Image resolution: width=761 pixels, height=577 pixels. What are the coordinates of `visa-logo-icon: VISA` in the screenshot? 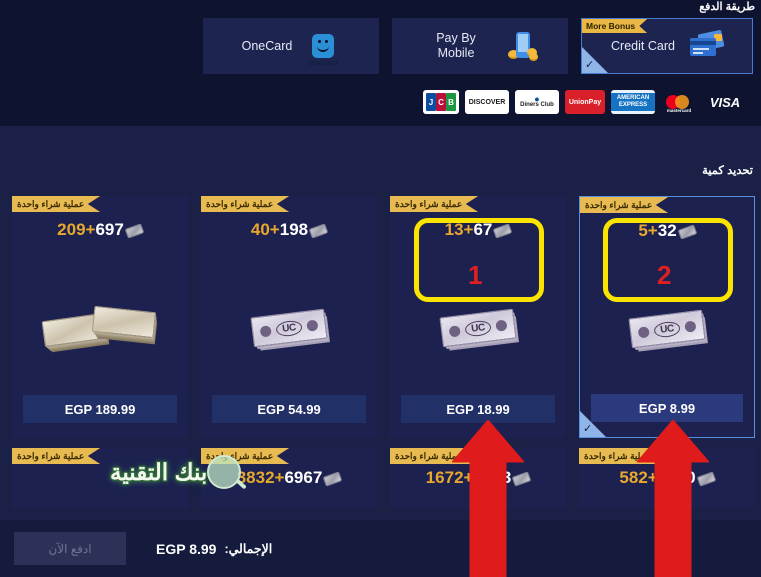 It's located at (725, 102).